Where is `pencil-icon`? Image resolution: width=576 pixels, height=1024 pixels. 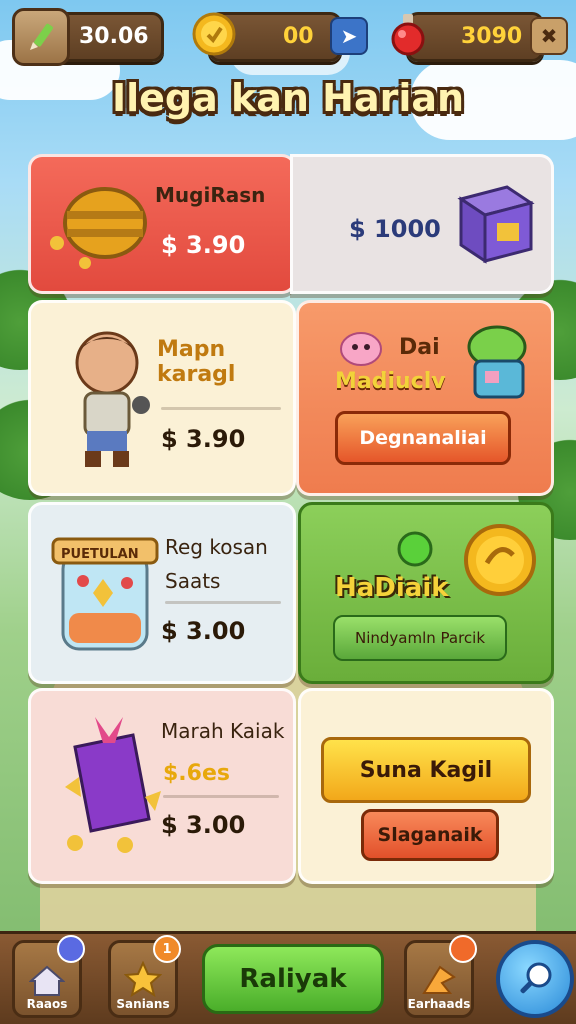
pencil-icon is located at coordinates (41, 37).